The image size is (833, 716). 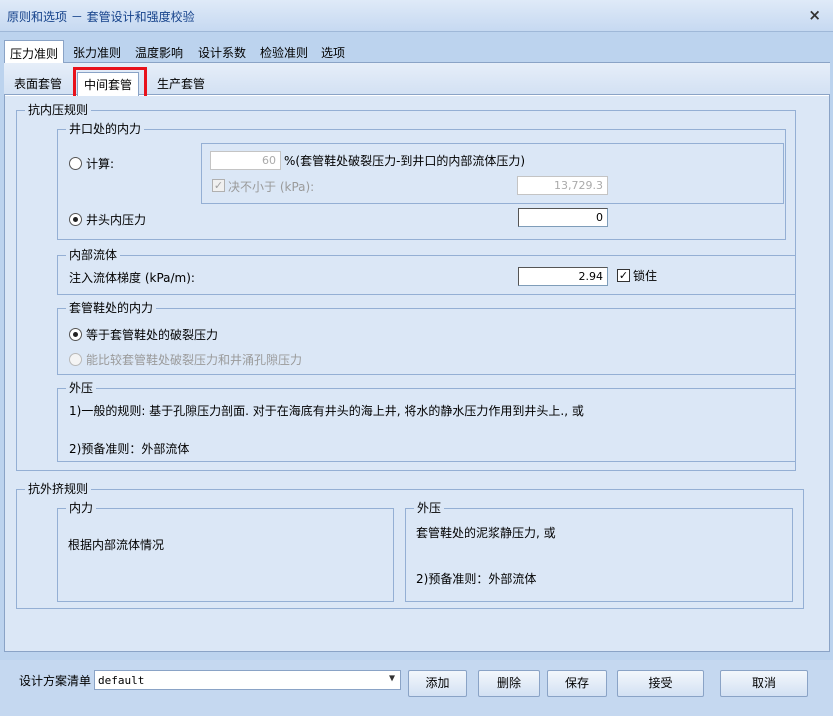 I want to click on scheme-label: 设计方案清单, so click(x=55, y=681).